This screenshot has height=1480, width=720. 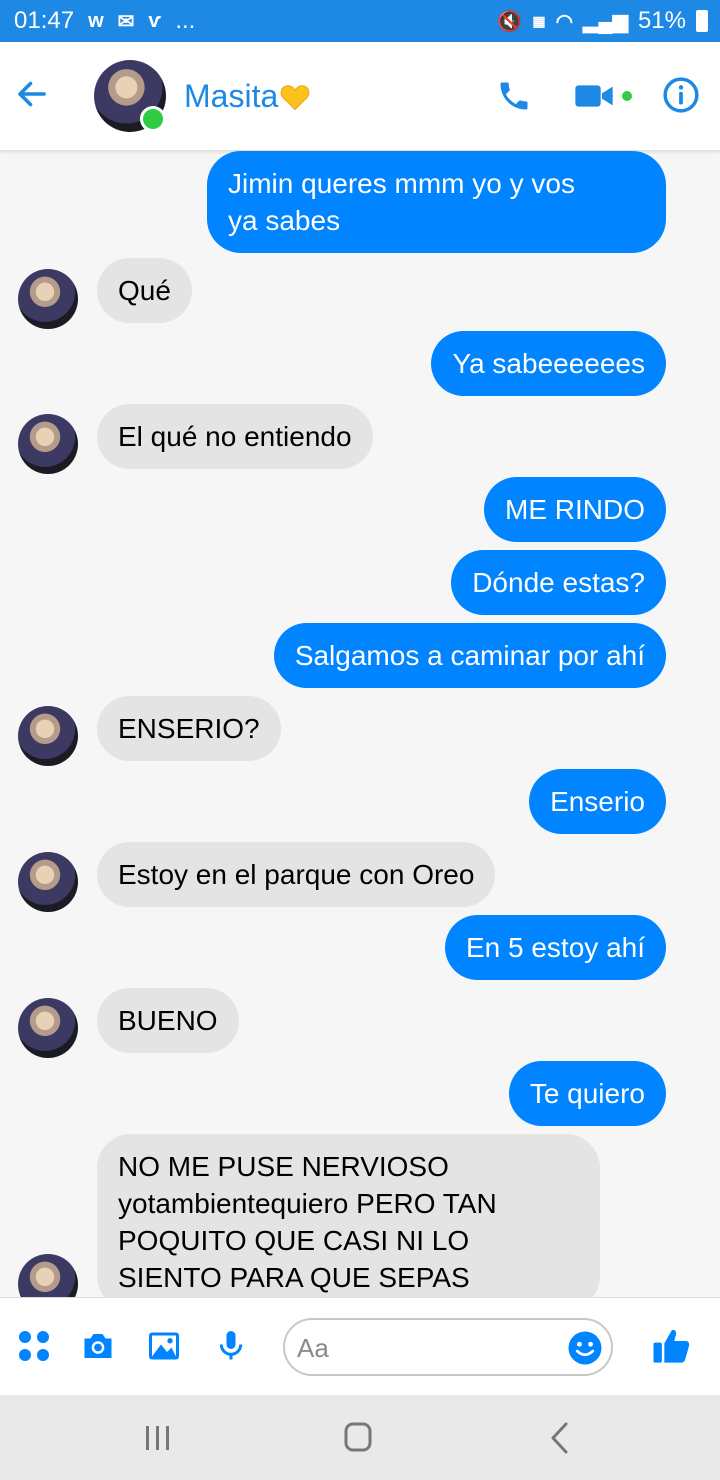 What do you see at coordinates (153, 119) in the screenshot?
I see `online-status-dot` at bounding box center [153, 119].